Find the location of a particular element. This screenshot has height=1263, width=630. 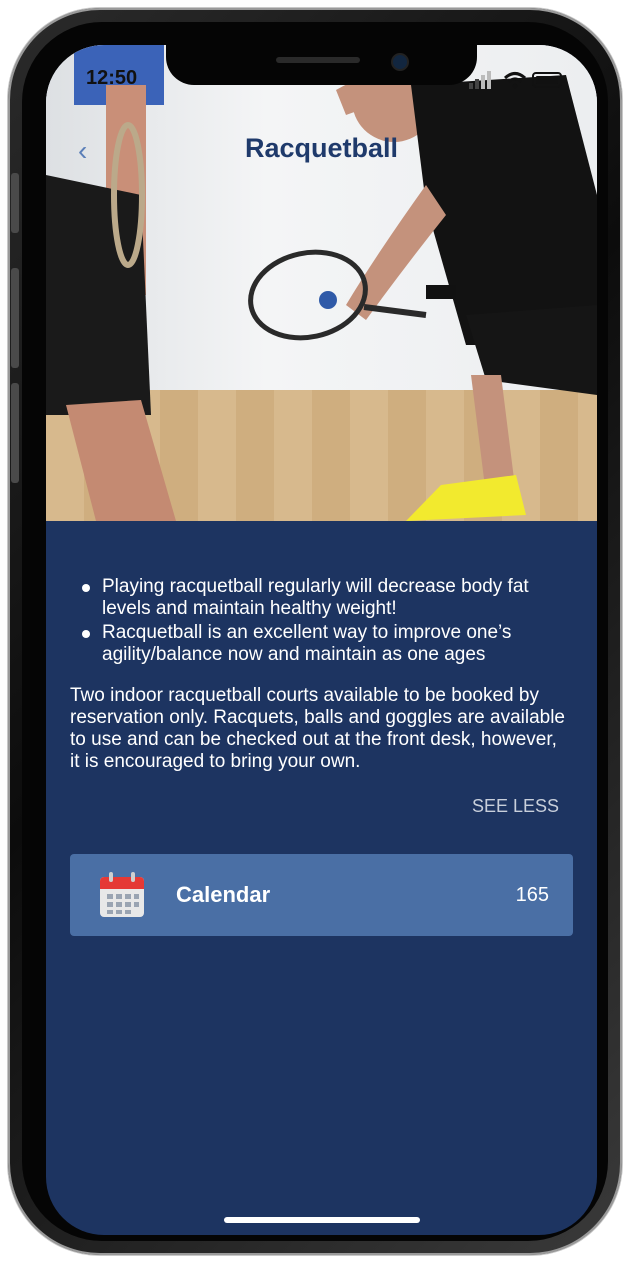

calendar-button: Calendar 165 is located at coordinates (321, 895).